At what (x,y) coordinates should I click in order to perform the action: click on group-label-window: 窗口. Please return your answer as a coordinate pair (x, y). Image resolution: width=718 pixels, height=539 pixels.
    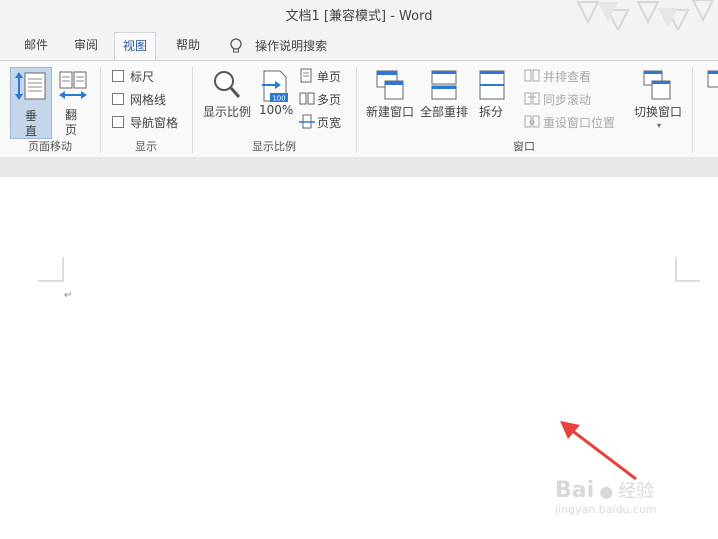
    Looking at the image, I should click on (524, 146).